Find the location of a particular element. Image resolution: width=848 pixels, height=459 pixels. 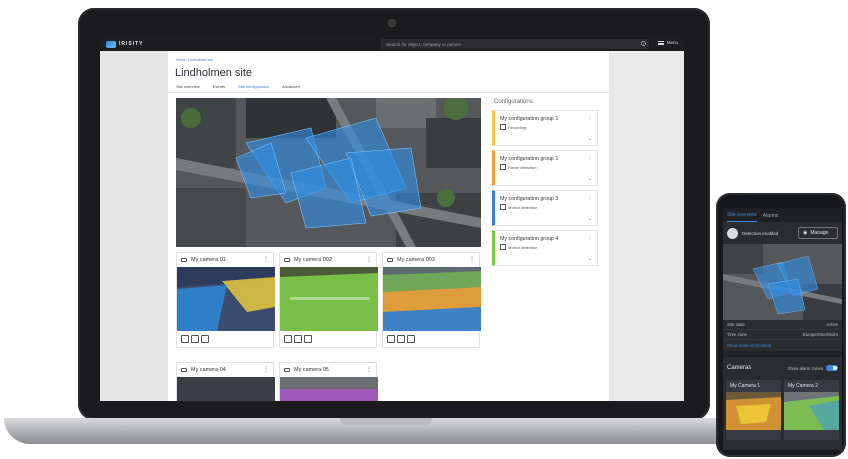

aerial-map-image is located at coordinates (328, 172).